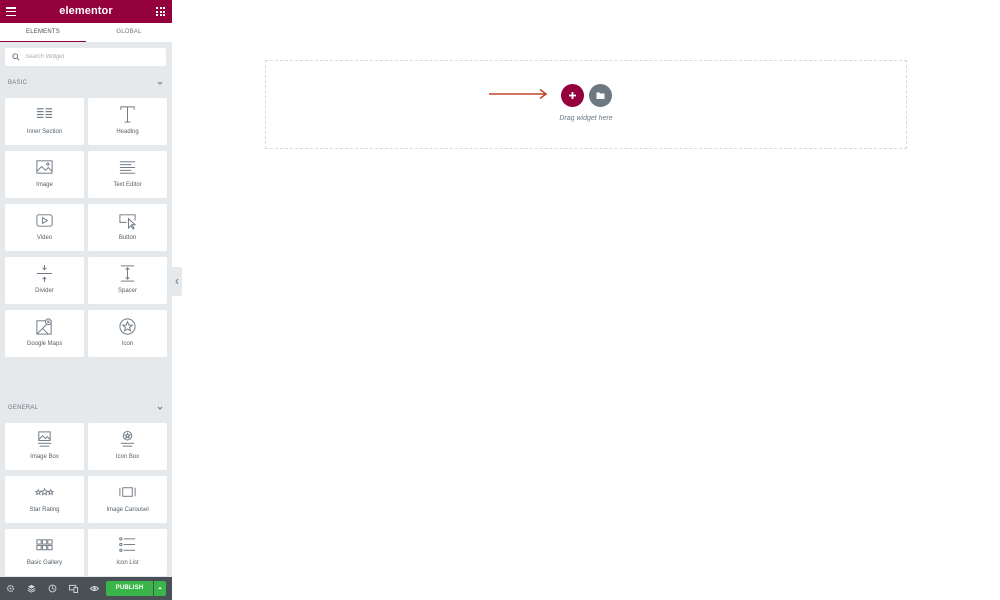 The image size is (1000, 600). Describe the element at coordinates (44, 439) in the screenshot. I see `image-box-icon` at that location.